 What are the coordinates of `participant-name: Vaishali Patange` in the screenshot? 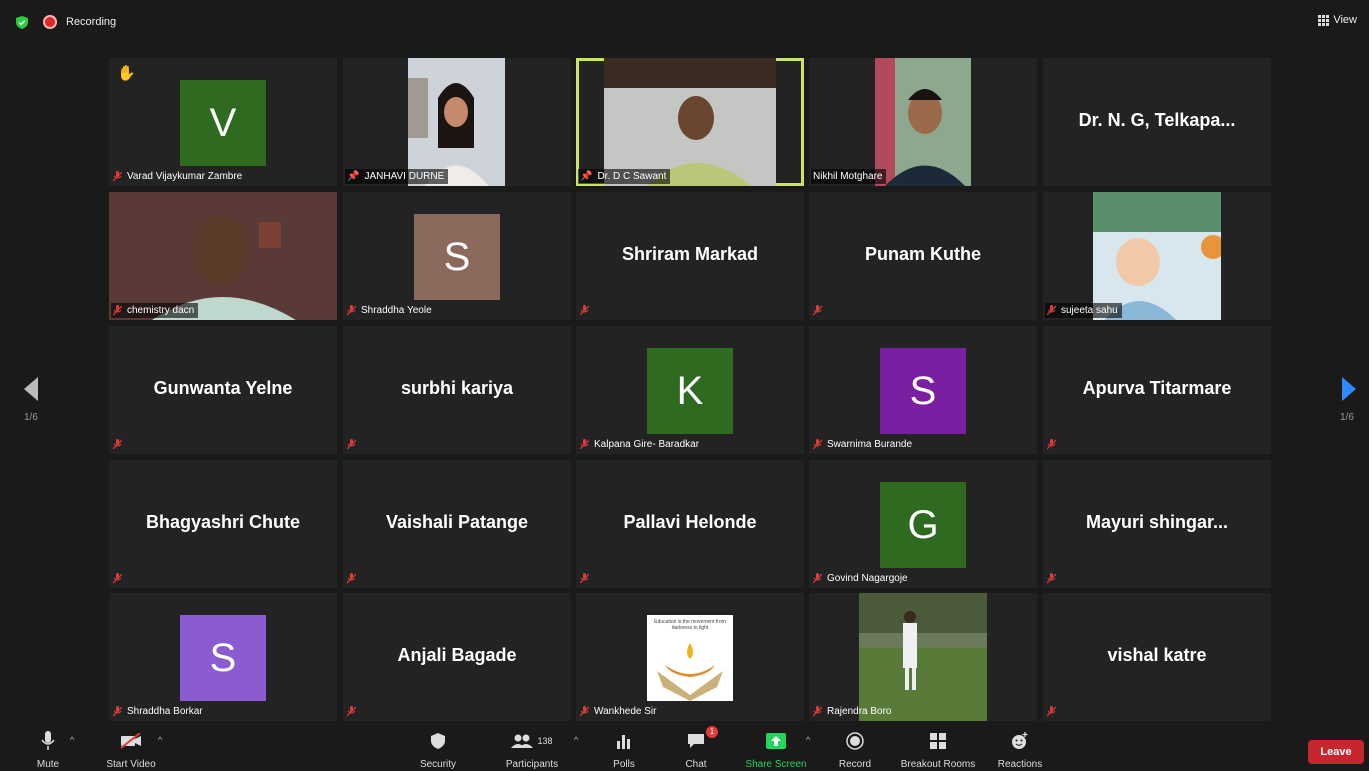 It's located at (457, 522).